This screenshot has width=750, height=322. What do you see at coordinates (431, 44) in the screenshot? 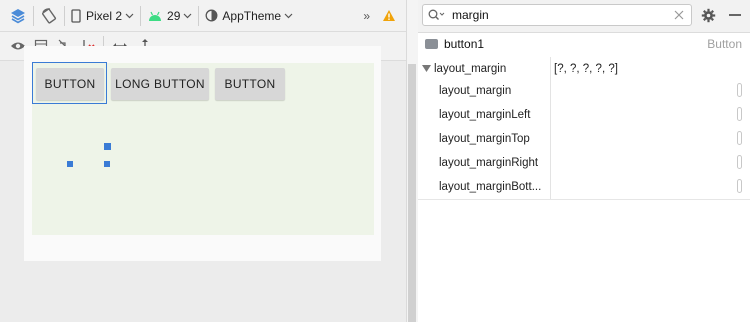
I see `button-widget-icon` at bounding box center [431, 44].